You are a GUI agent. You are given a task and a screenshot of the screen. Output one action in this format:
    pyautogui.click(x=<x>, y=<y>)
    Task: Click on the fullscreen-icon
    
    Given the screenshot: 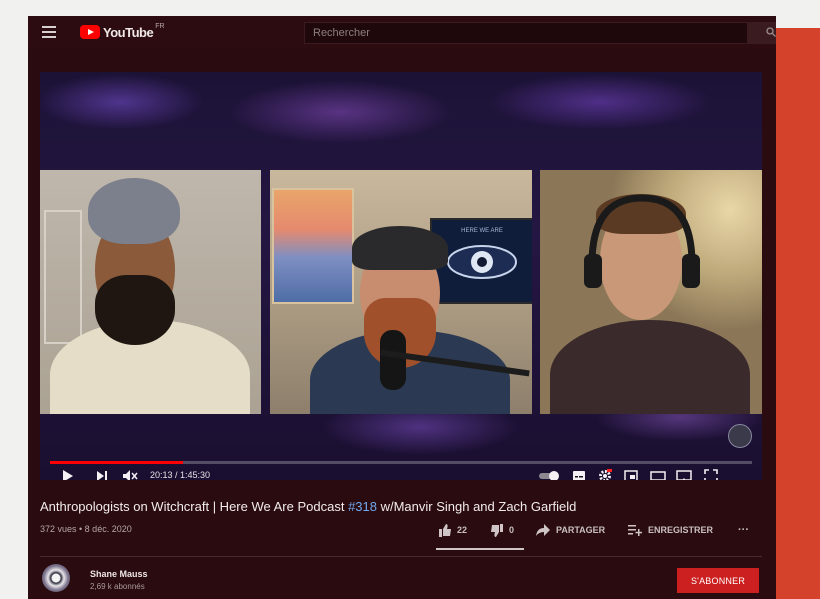 What is the action you would take?
    pyautogui.click(x=711, y=474)
    